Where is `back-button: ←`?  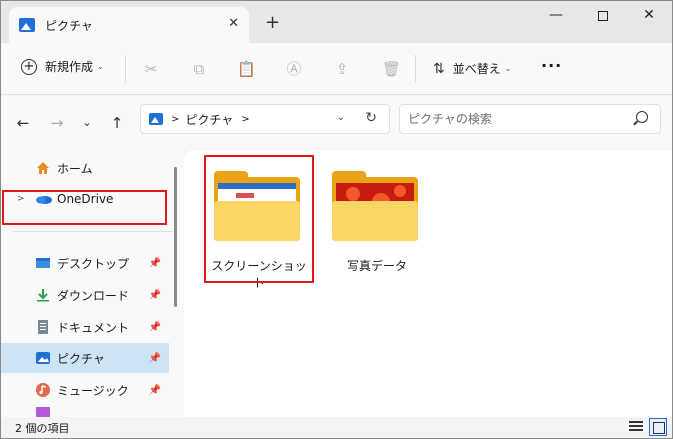
back-button: ← is located at coordinates (23, 123).